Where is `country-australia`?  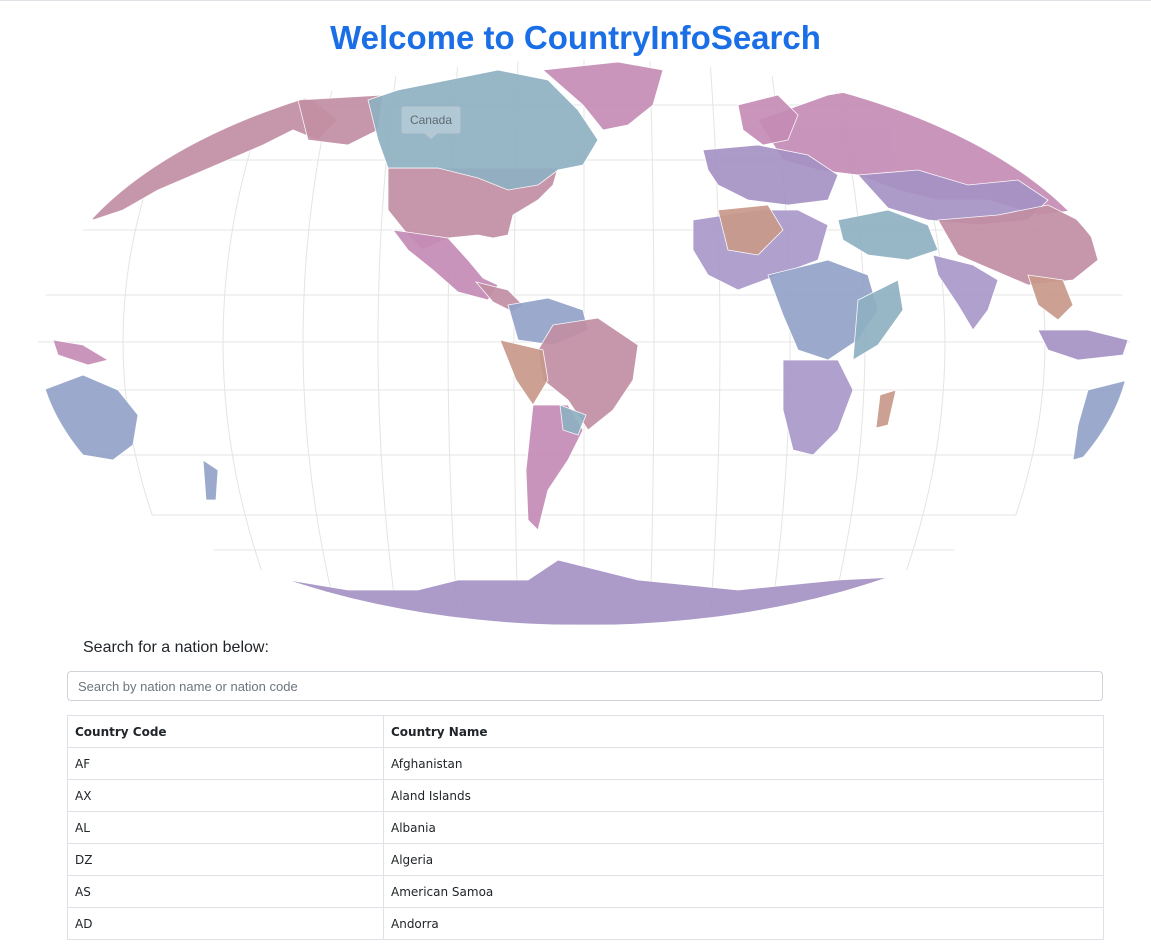
country-australia is located at coordinates (90, 417).